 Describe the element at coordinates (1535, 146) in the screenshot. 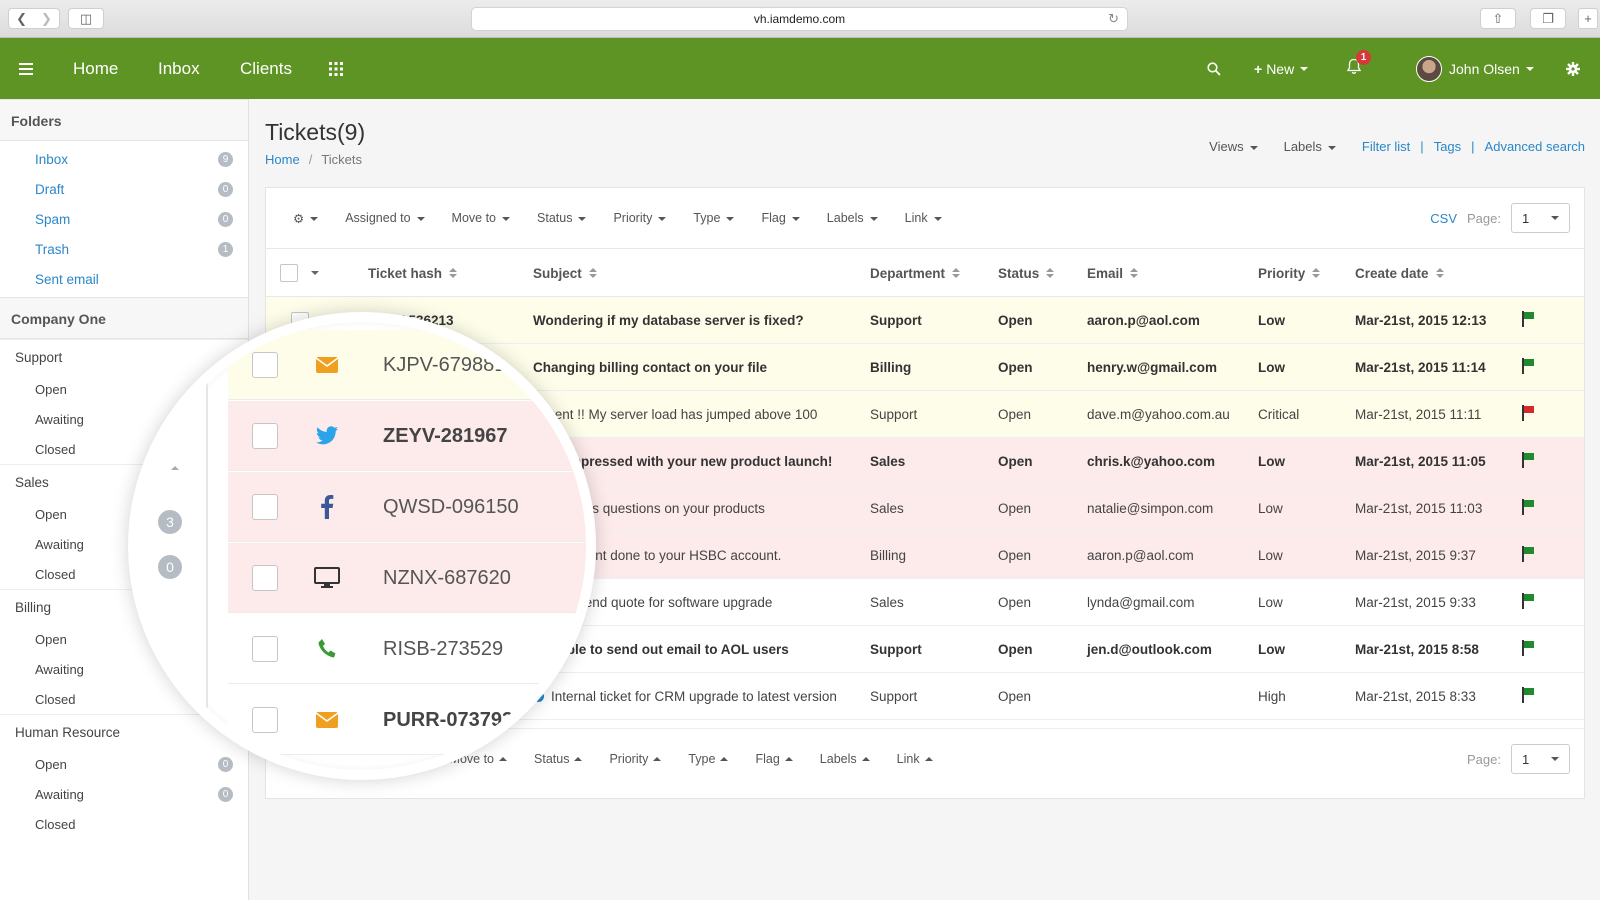

I see `advanced-search-link: Advanced search` at that location.